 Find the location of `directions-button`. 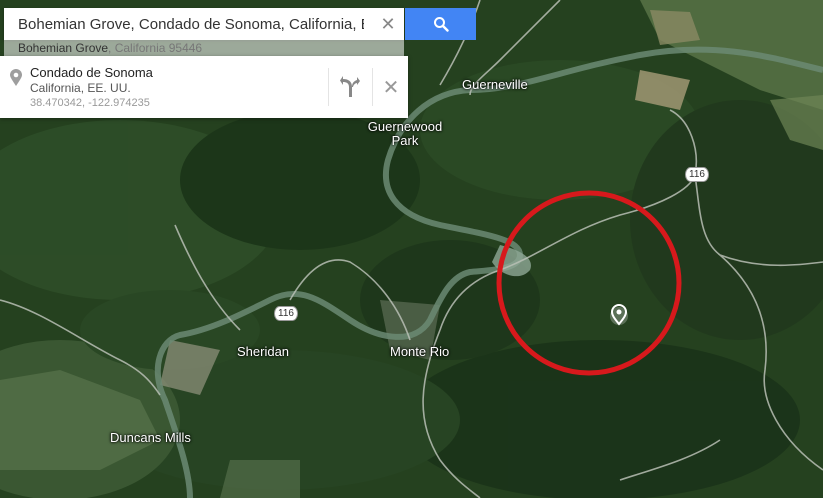

directions-button is located at coordinates (350, 87).